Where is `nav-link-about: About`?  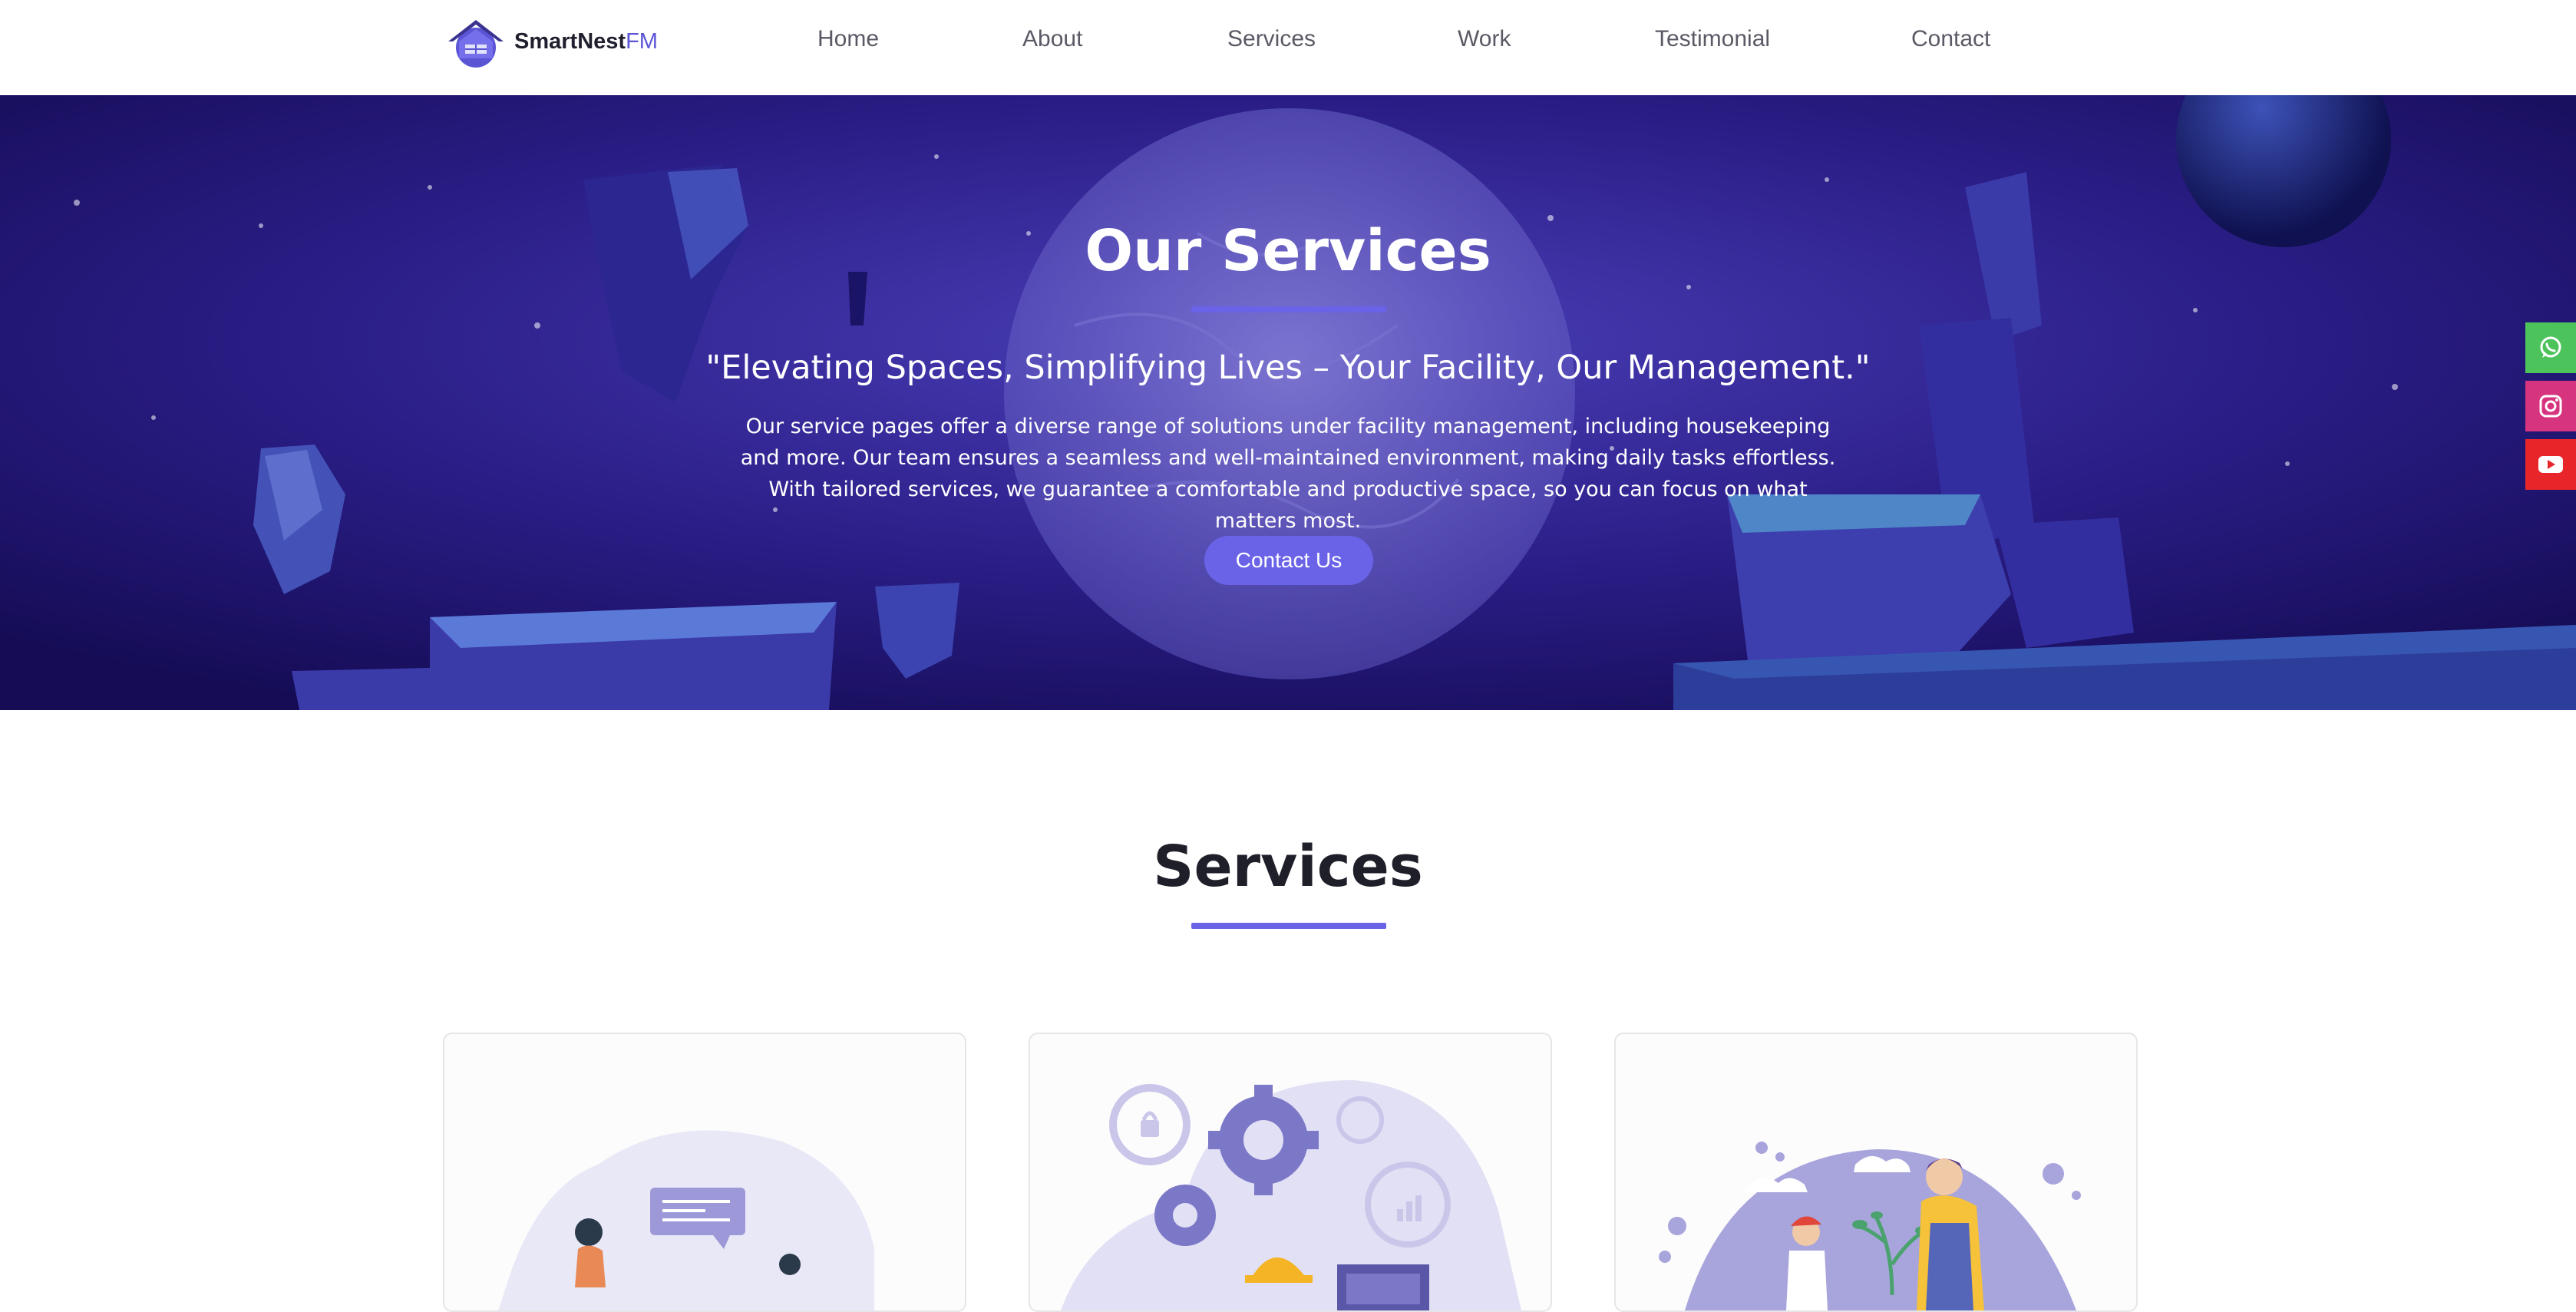 nav-link-about: About is located at coordinates (1052, 39).